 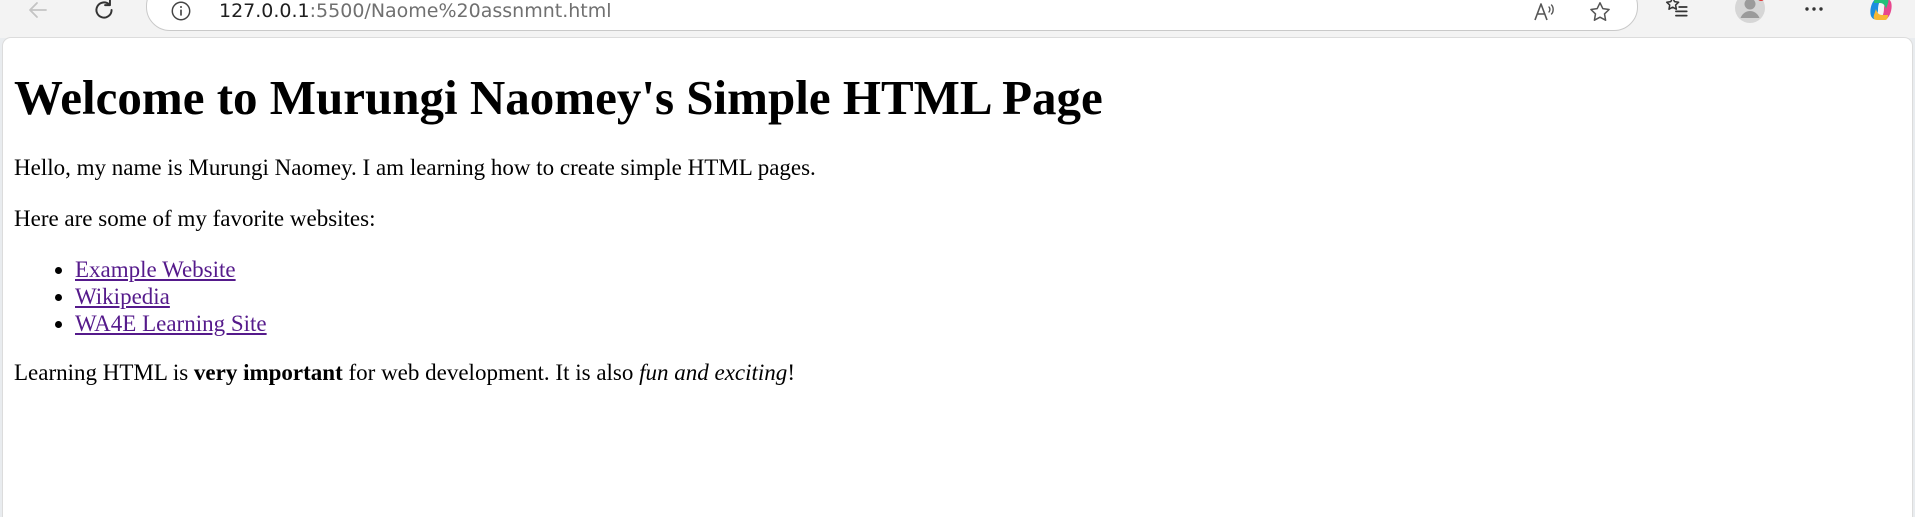 I want to click on browser-toolbar: 127.0.0.1:5500/Naome%20assnmnt.html, so click(x=957, y=19).